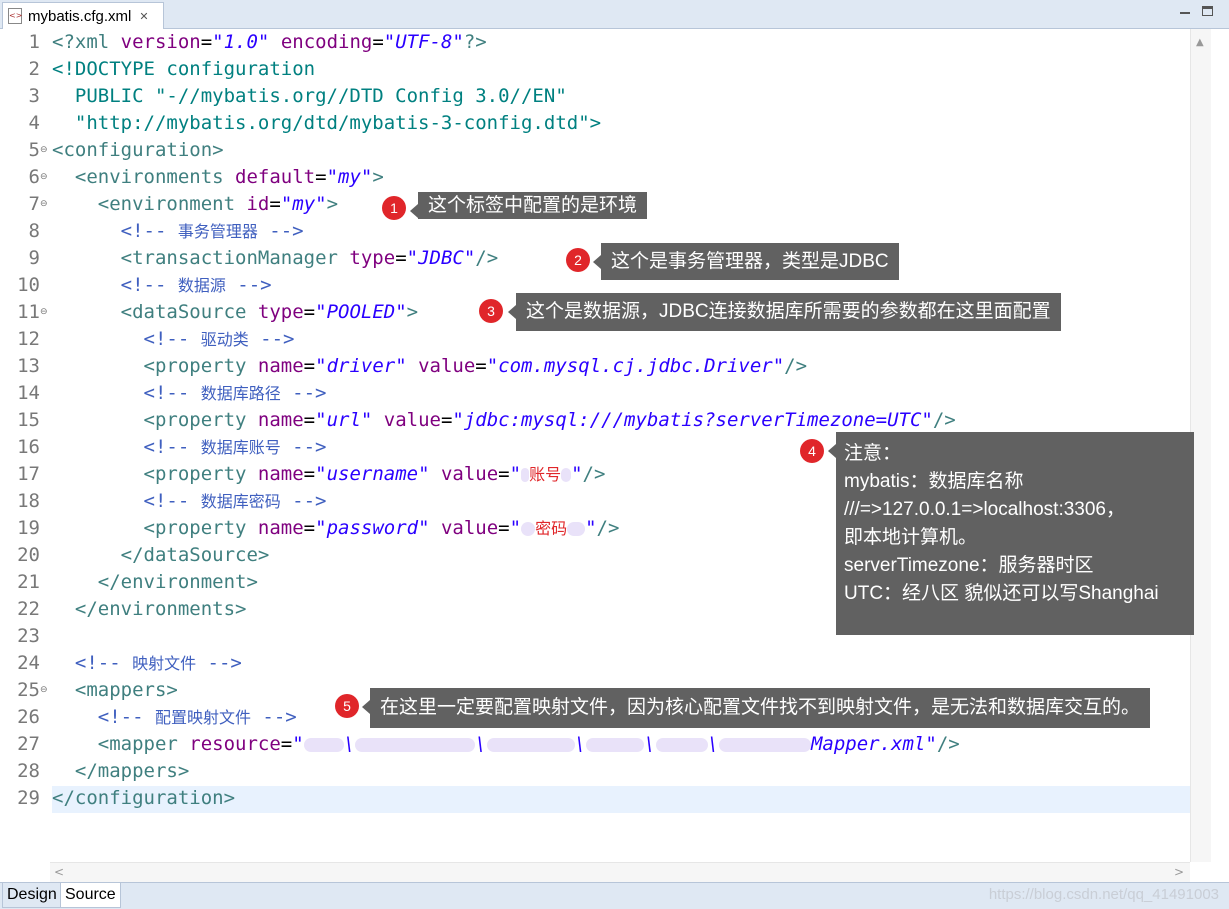 The image size is (1229, 909). I want to click on code-line: <!-- 数据源 -->, so click(162, 285).